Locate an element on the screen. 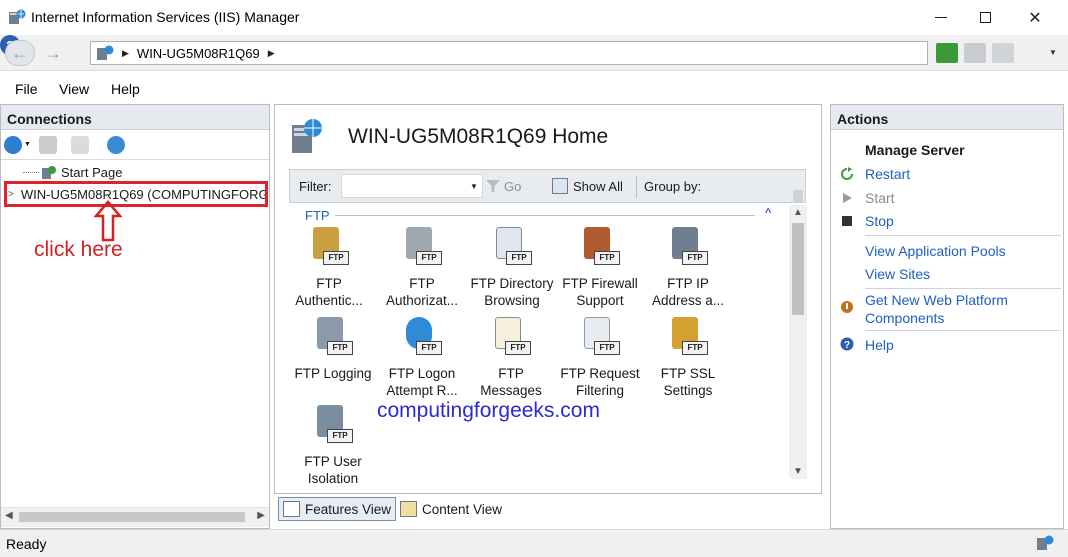 The width and height of the screenshot is (1068, 557). ftp-authorization-icon: FTP is located at coordinates (422, 247).